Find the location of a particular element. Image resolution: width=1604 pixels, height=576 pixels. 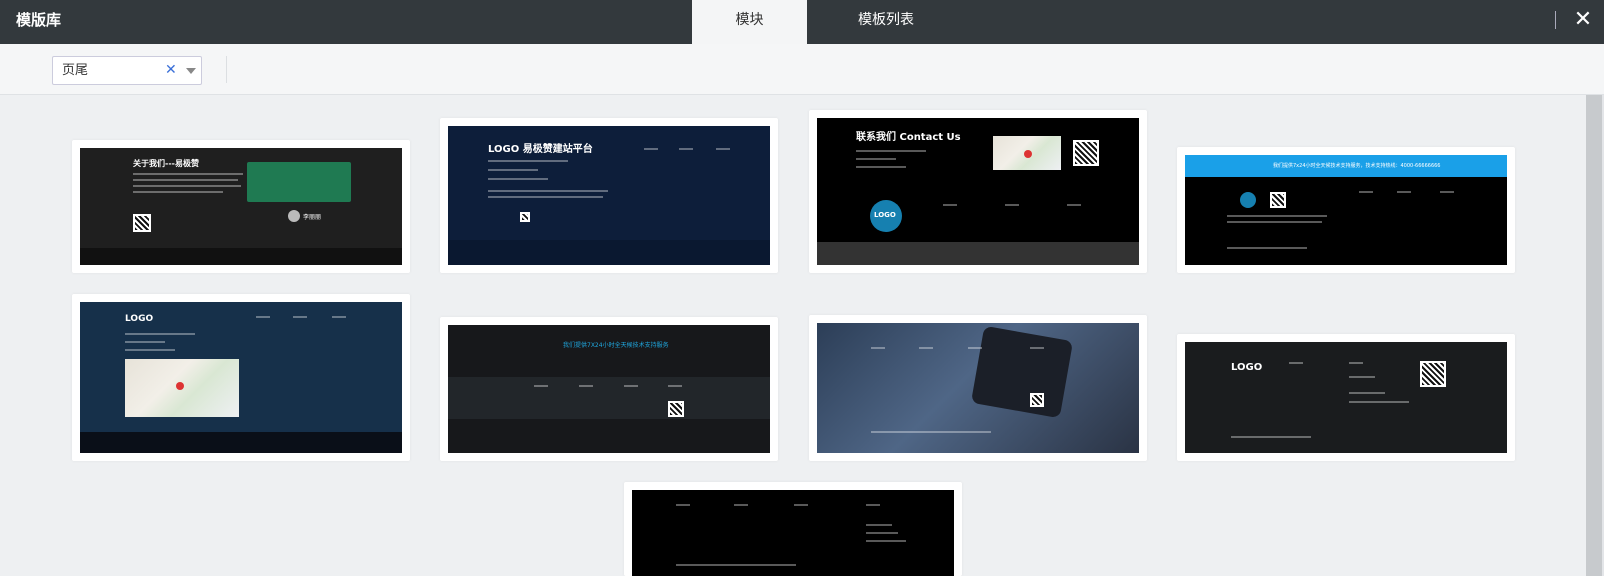

template-thumbnail: 联系我们 Contact Us LOGO is located at coordinates (978, 191).